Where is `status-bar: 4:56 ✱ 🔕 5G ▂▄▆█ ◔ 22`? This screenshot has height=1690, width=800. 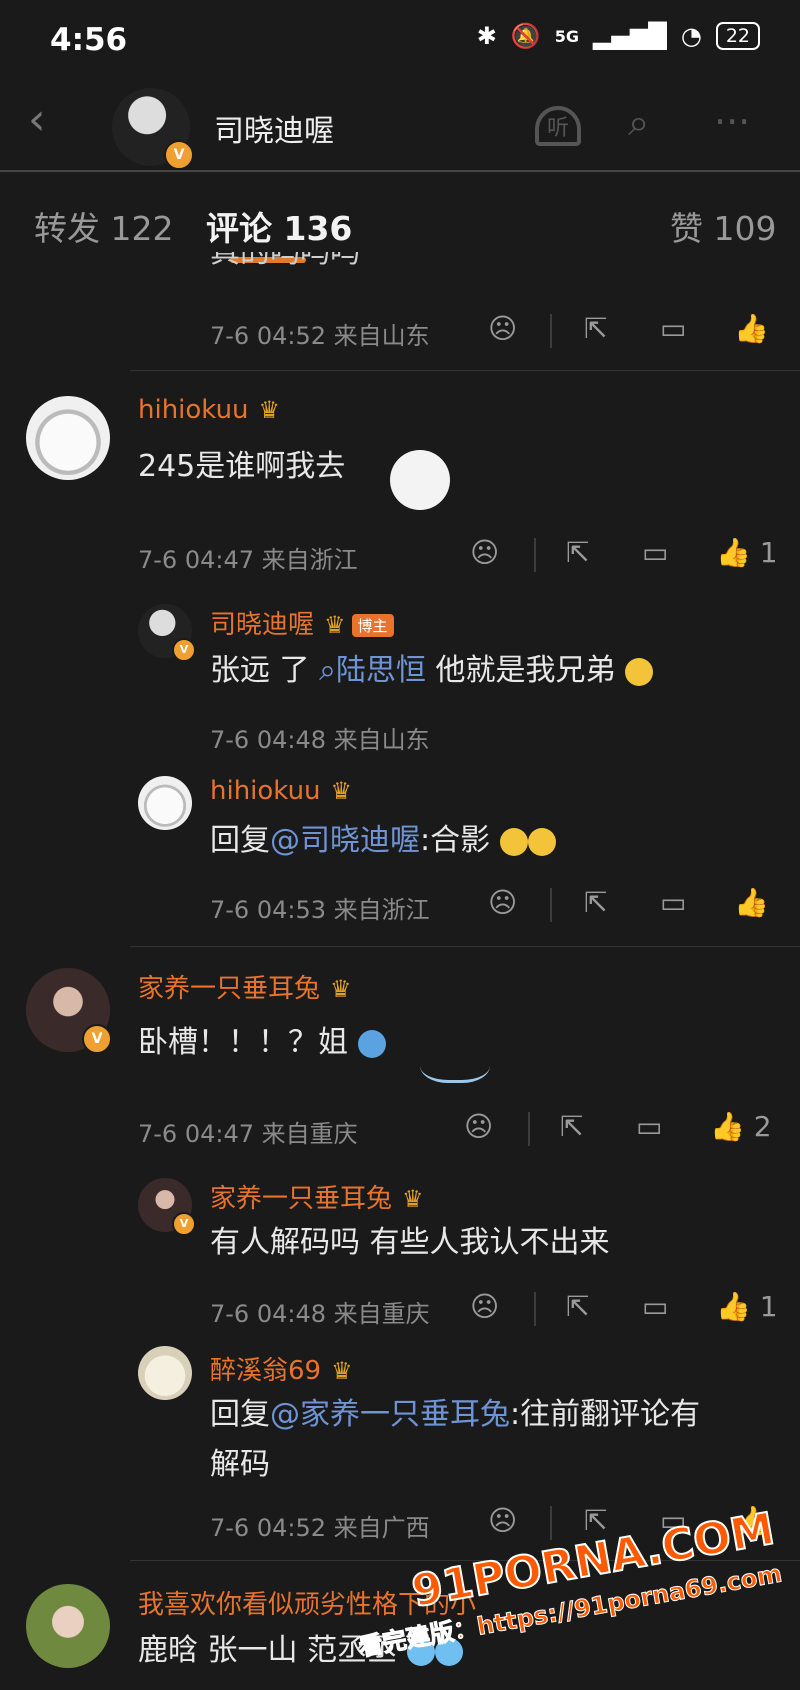
status-bar: 4:56 ✱ 🔕 5G ▂▄▆█ ◔ 22 is located at coordinates (400, 44).